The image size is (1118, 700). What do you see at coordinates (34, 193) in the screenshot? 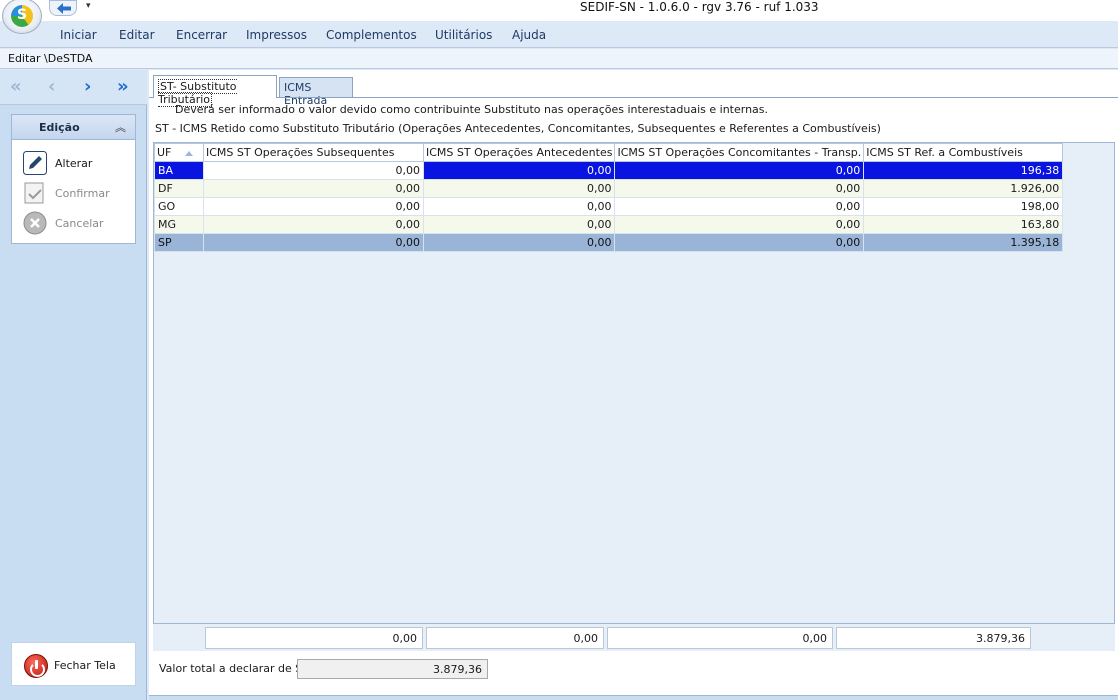
I see `confirm-document-icon` at bounding box center [34, 193].